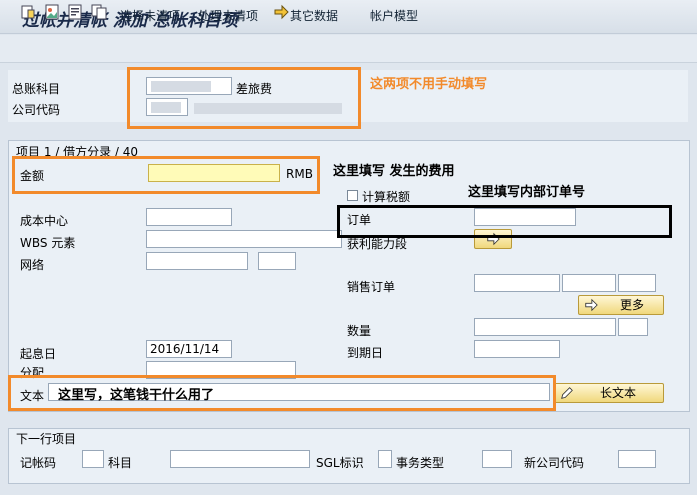 The height and width of the screenshot is (495, 697). What do you see at coordinates (75, 12) in the screenshot?
I see `document-edit-icon` at bounding box center [75, 12].